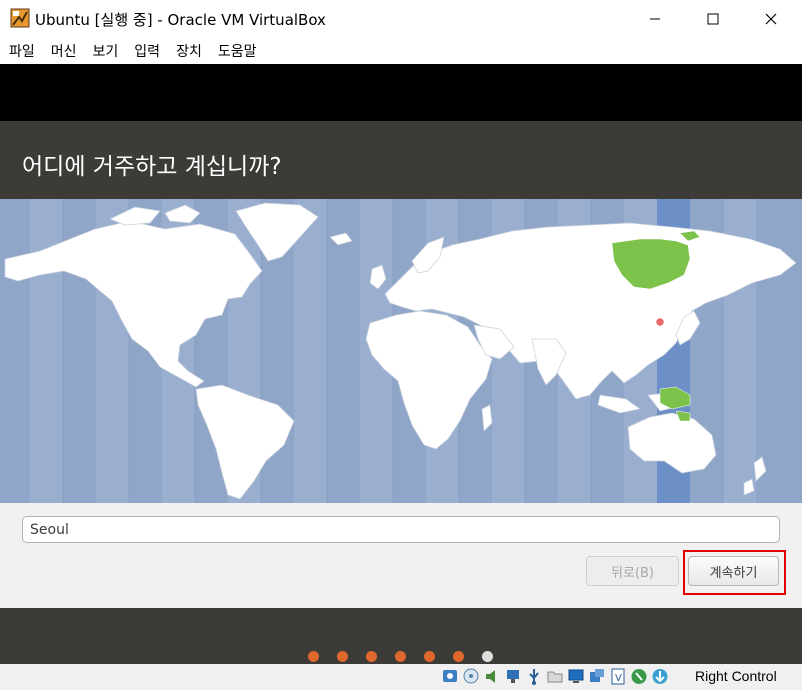  I want to click on step-dot-current, so click(487, 656).